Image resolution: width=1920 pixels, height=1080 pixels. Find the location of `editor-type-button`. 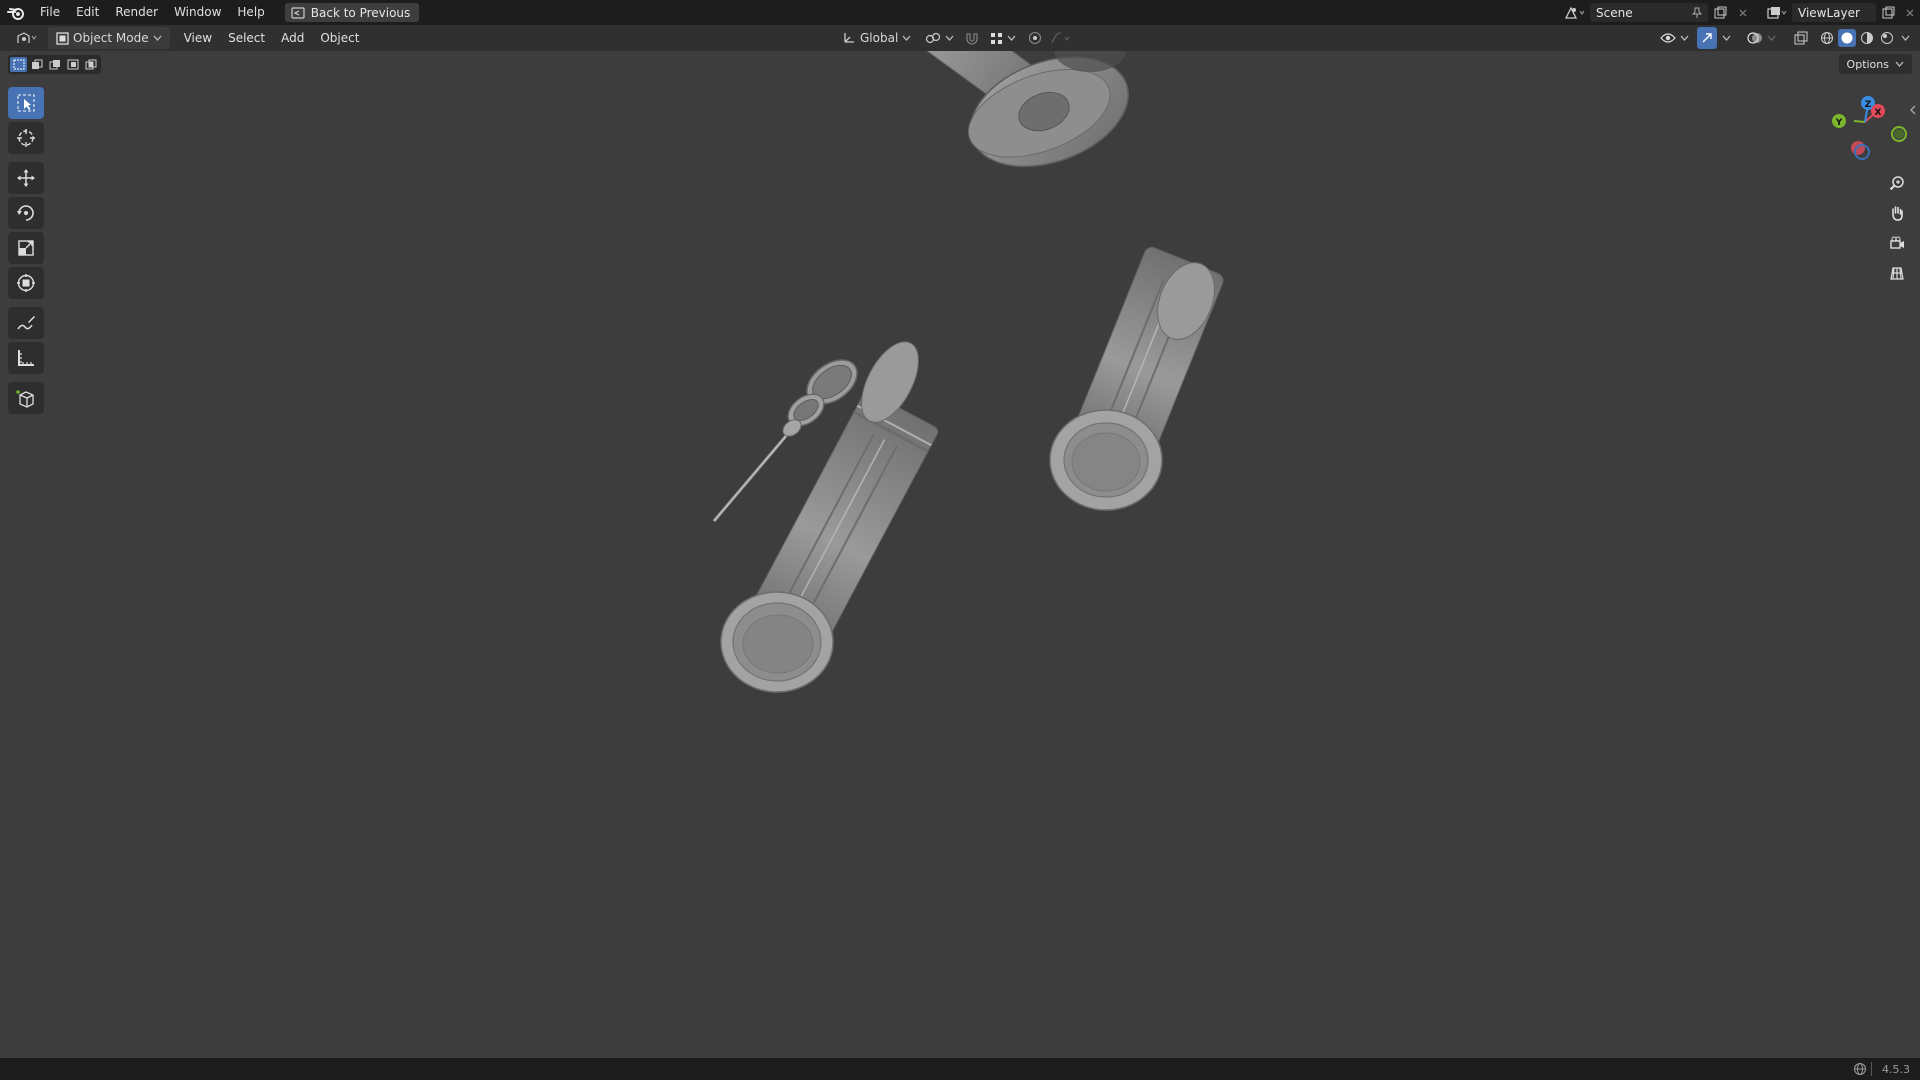

editor-type-button is located at coordinates (27, 38).